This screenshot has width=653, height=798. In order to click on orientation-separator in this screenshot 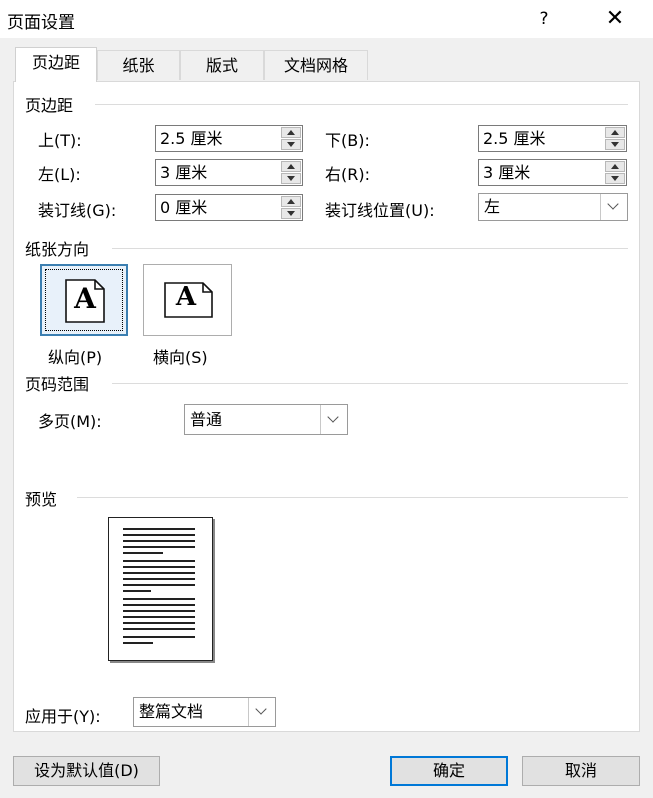, I will do `click(370, 248)`.